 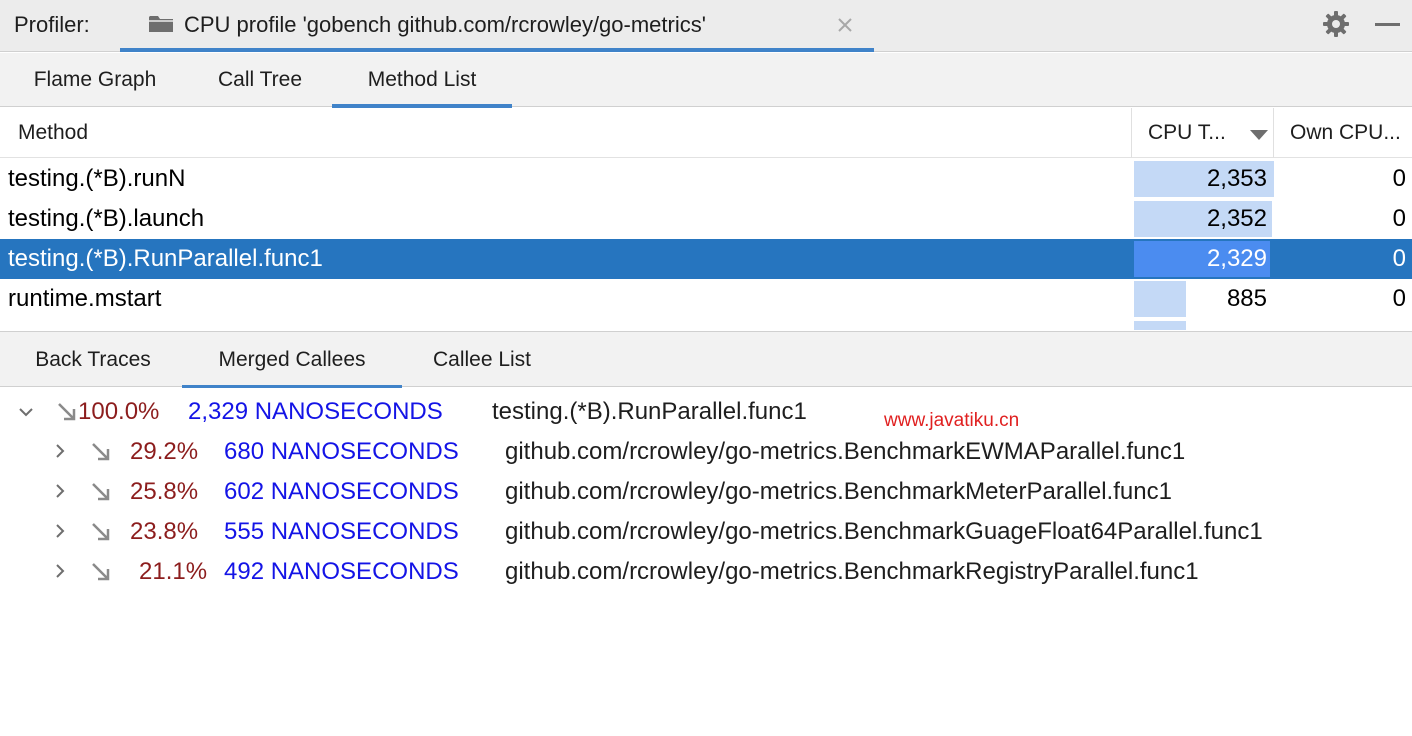 I want to click on profiler-label: Profiler:, so click(x=52, y=24).